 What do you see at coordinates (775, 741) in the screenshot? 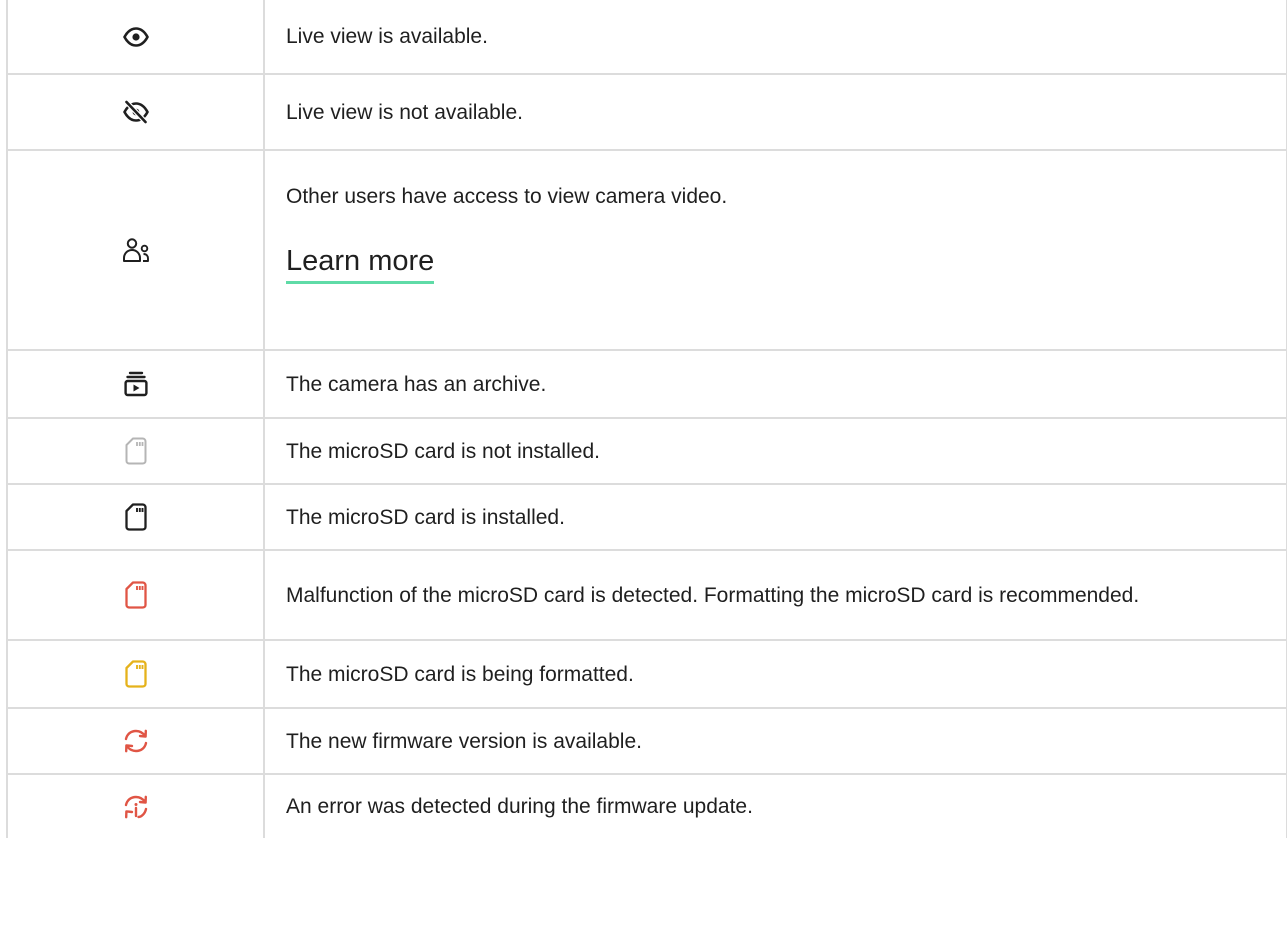
I see `description-cell: The new firmware version is available.` at bounding box center [775, 741].